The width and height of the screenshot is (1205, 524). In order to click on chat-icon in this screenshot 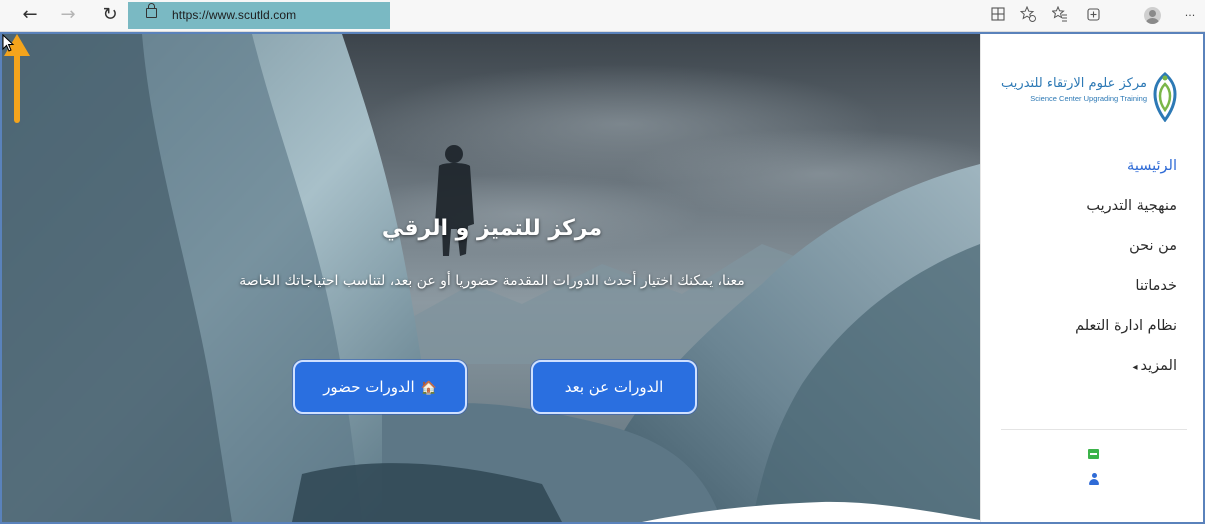, I will do `click(1093, 454)`.